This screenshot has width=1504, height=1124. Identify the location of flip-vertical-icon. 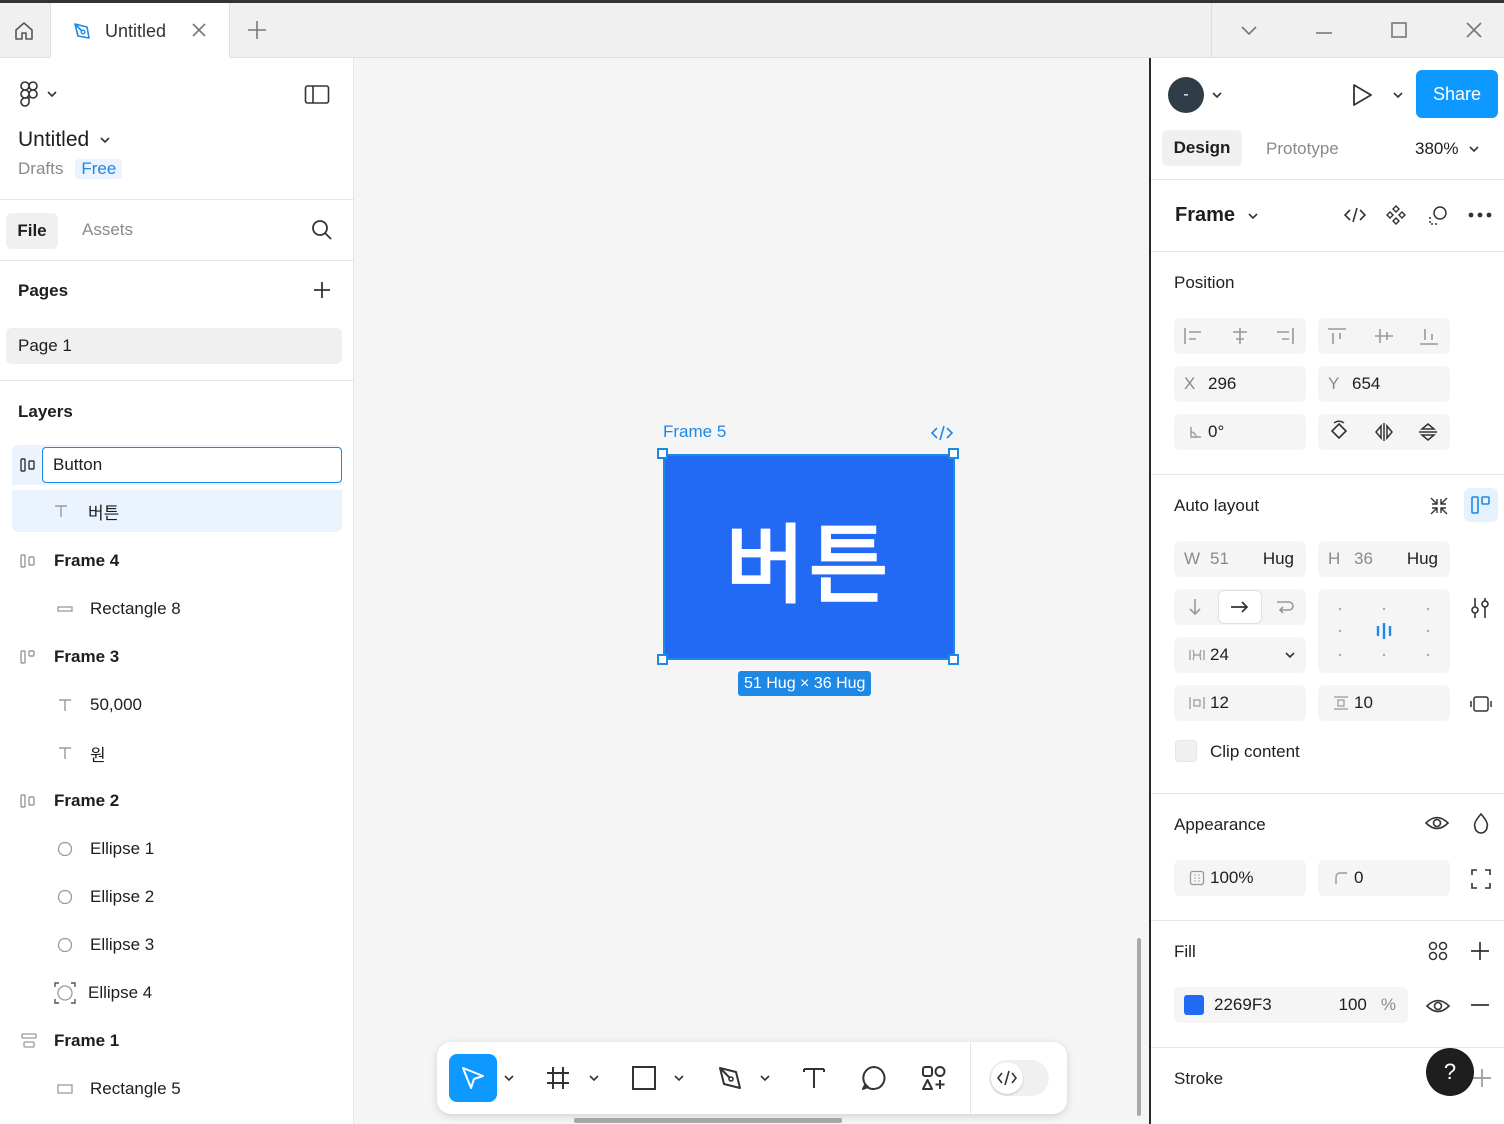
(1428, 432).